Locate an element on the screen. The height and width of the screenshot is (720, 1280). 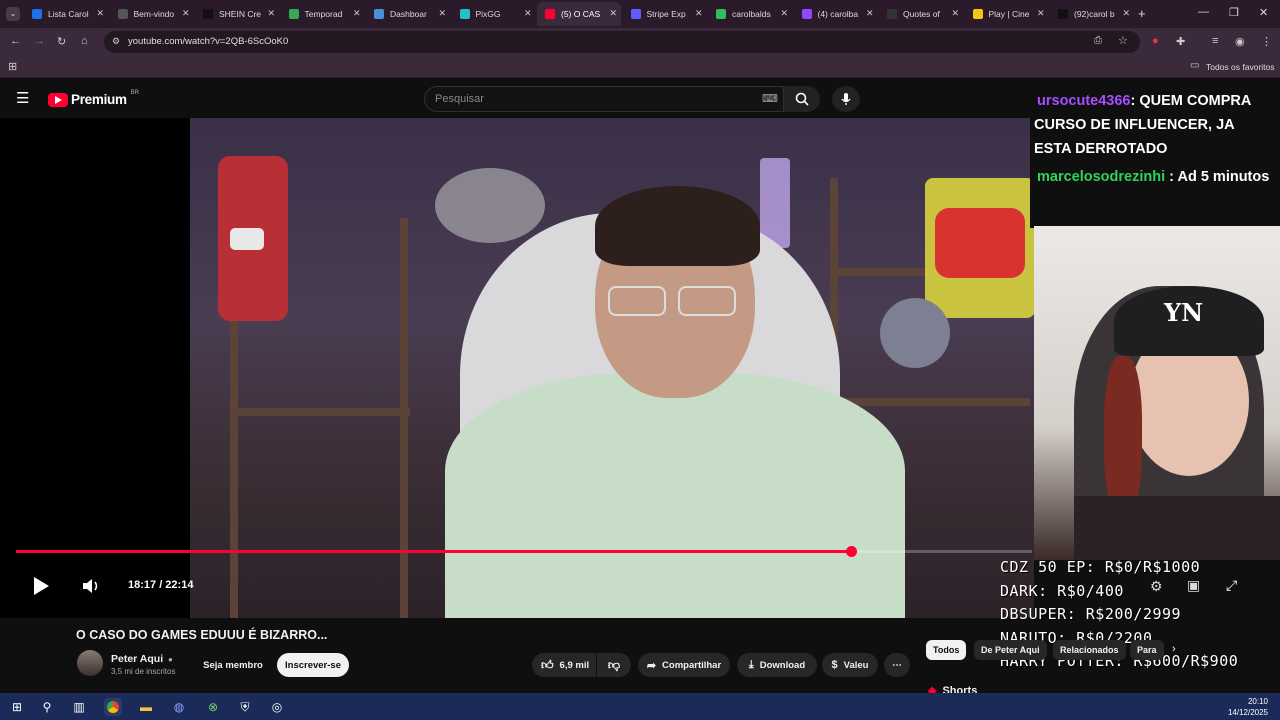
chrome-taskbar-icon is located at coordinates (113, 707).